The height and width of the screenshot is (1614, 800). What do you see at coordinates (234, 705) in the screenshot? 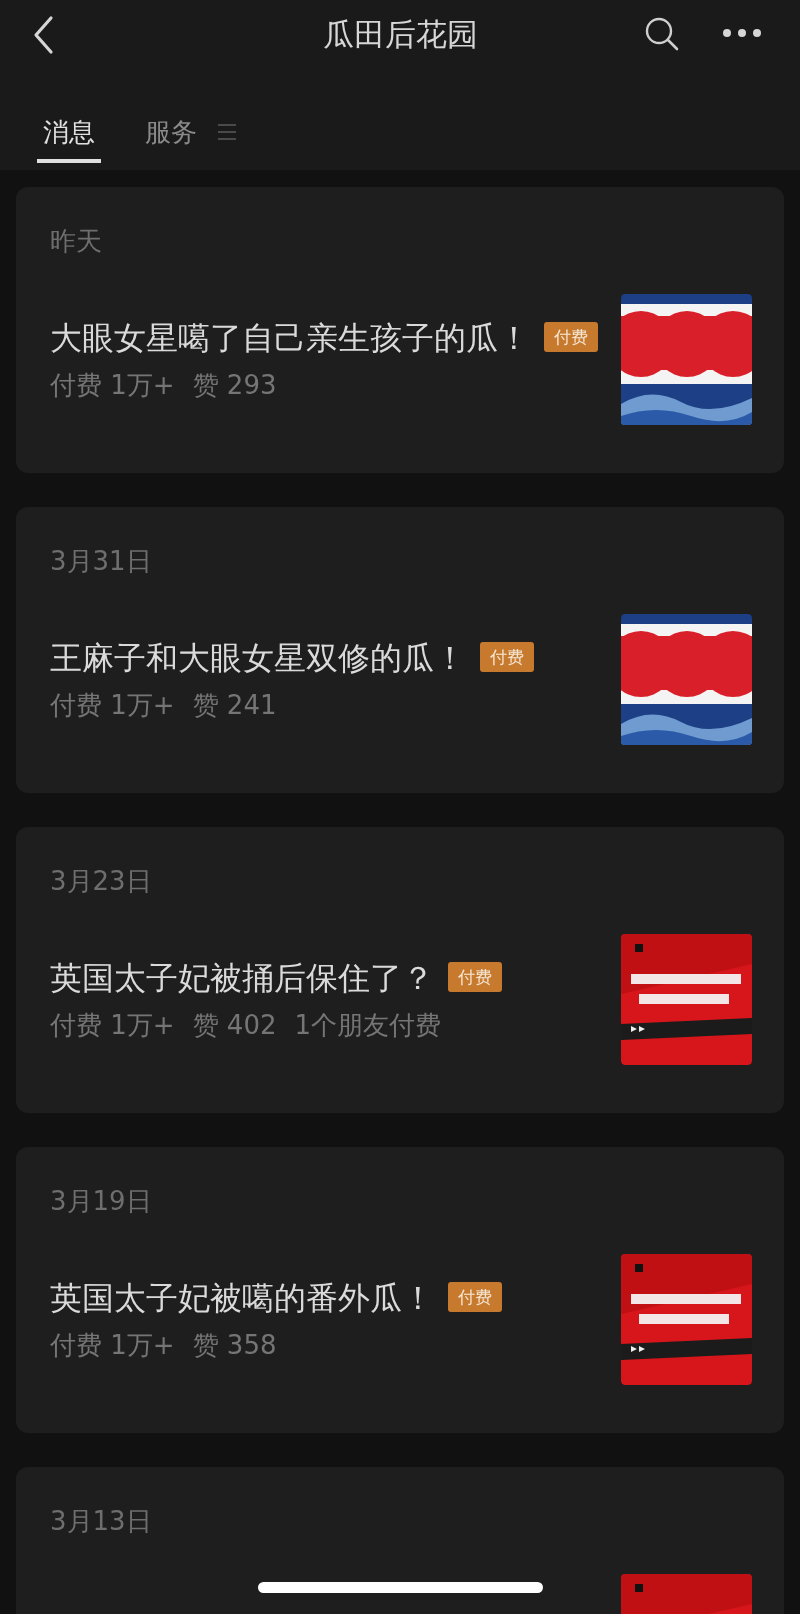
I see `message-stat: 赞 241` at bounding box center [234, 705].